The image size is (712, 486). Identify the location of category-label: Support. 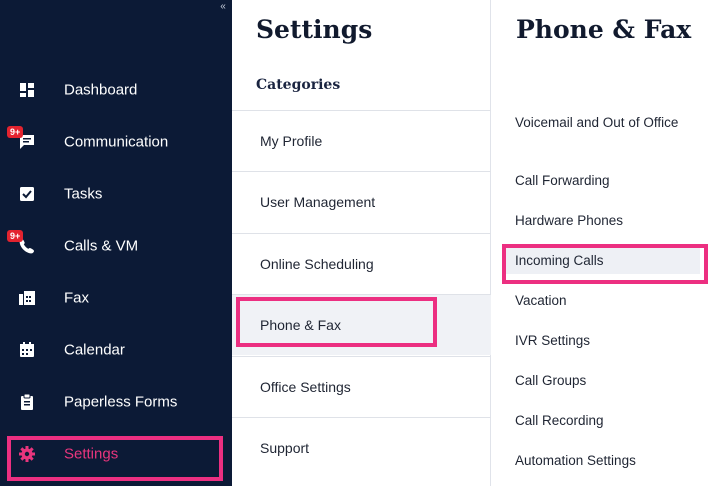
(285, 448).